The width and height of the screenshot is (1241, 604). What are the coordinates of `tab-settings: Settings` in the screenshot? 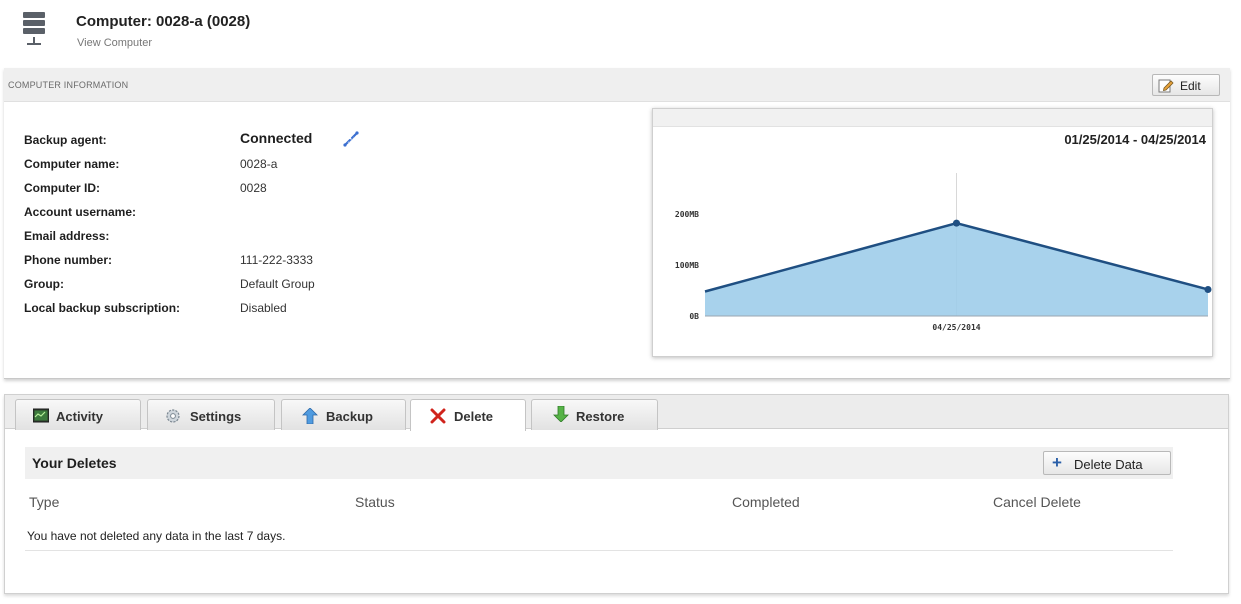 It's located at (211, 414).